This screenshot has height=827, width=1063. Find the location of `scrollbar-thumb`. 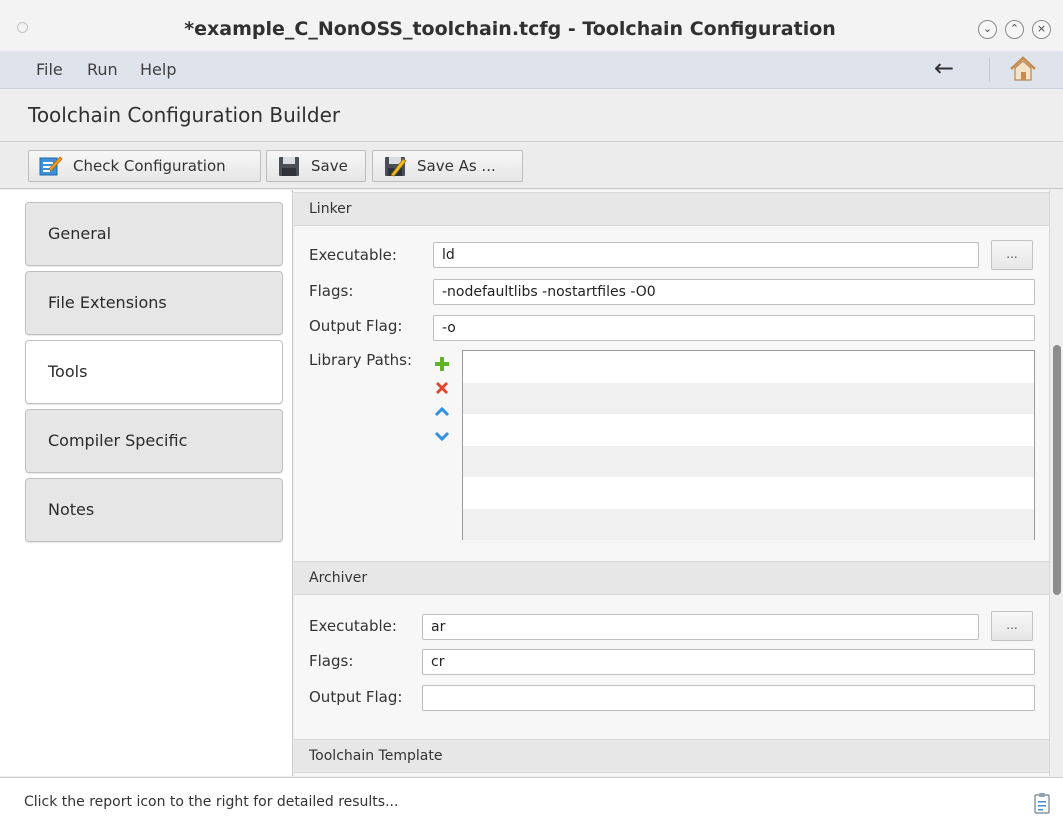

scrollbar-thumb is located at coordinates (1057, 470).